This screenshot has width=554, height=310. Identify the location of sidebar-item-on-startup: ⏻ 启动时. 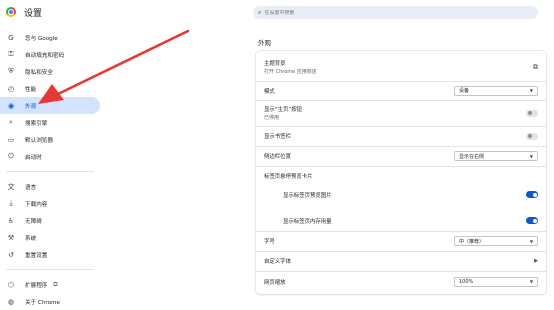
(50, 156).